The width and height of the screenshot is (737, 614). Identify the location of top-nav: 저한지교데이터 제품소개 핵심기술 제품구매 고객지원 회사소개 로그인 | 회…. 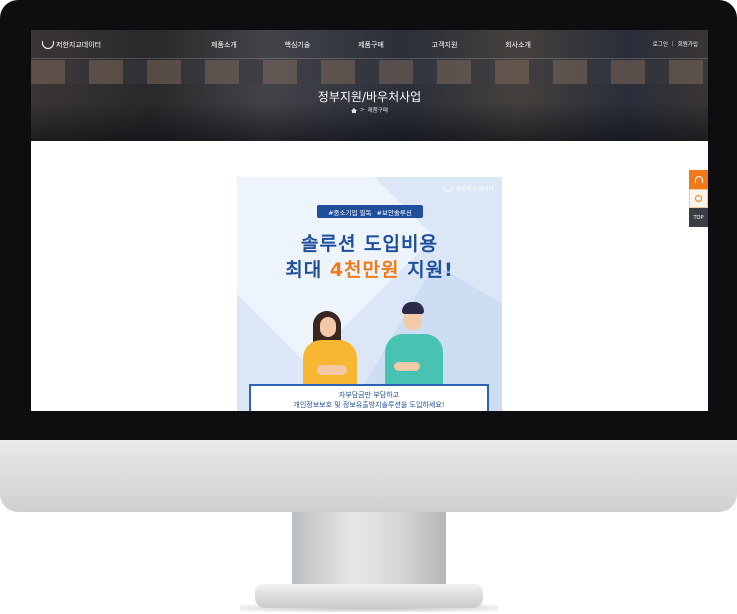
(369, 44).